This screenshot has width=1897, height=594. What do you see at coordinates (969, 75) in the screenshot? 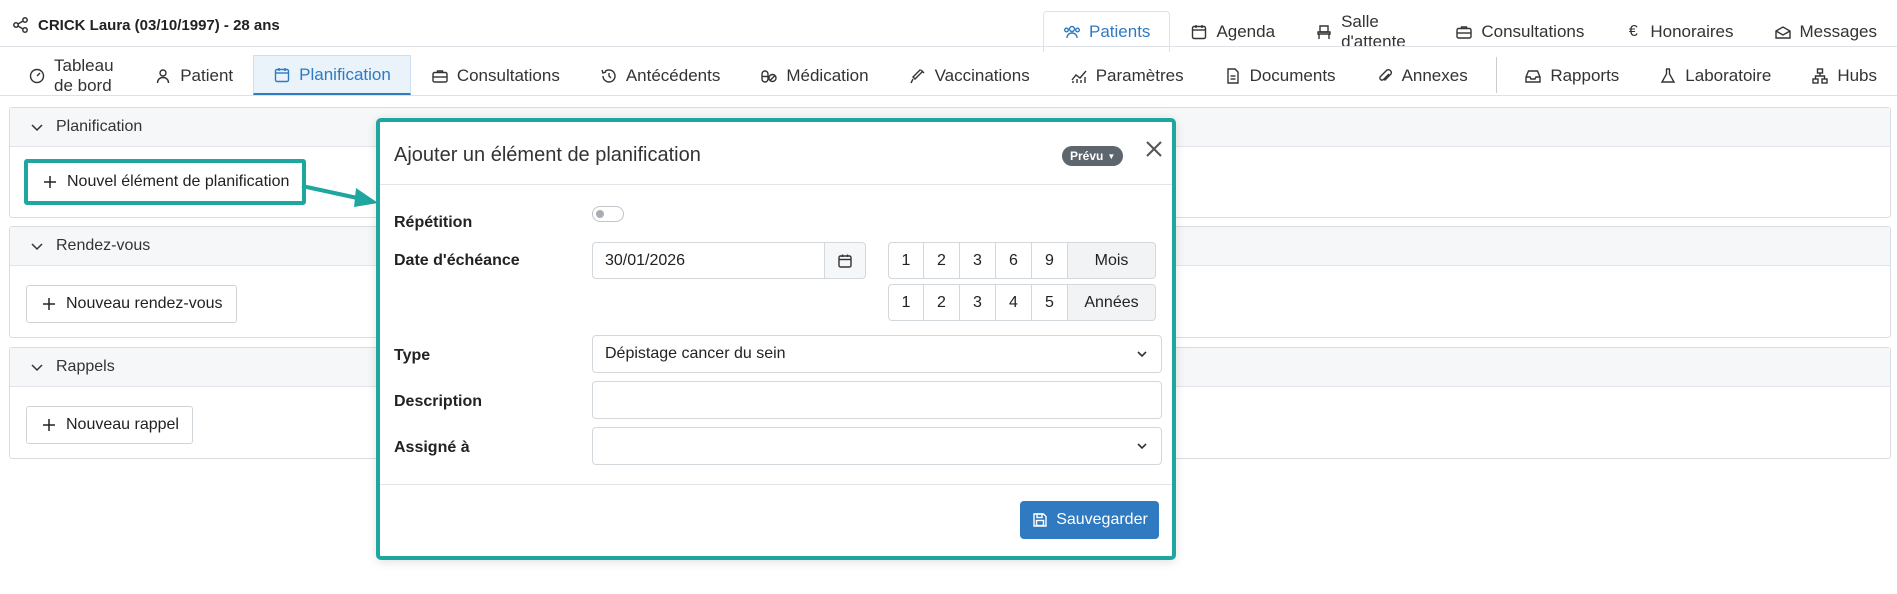
I see `sub-tab-vaccinations: Vaccinations` at bounding box center [969, 75].